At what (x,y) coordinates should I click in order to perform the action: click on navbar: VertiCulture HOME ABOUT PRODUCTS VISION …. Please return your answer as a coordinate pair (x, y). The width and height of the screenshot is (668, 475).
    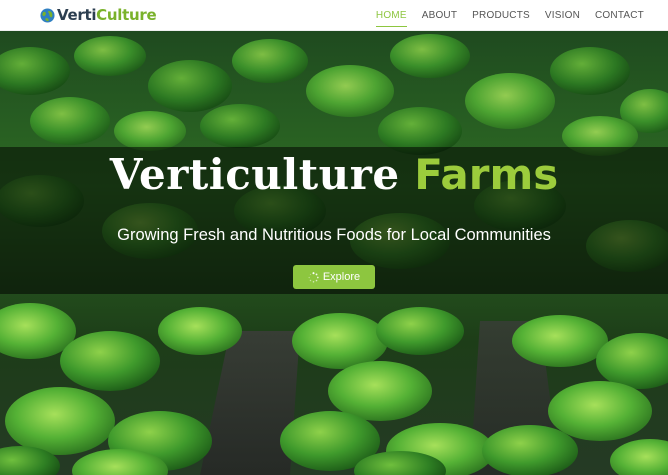
    Looking at the image, I should click on (334, 15).